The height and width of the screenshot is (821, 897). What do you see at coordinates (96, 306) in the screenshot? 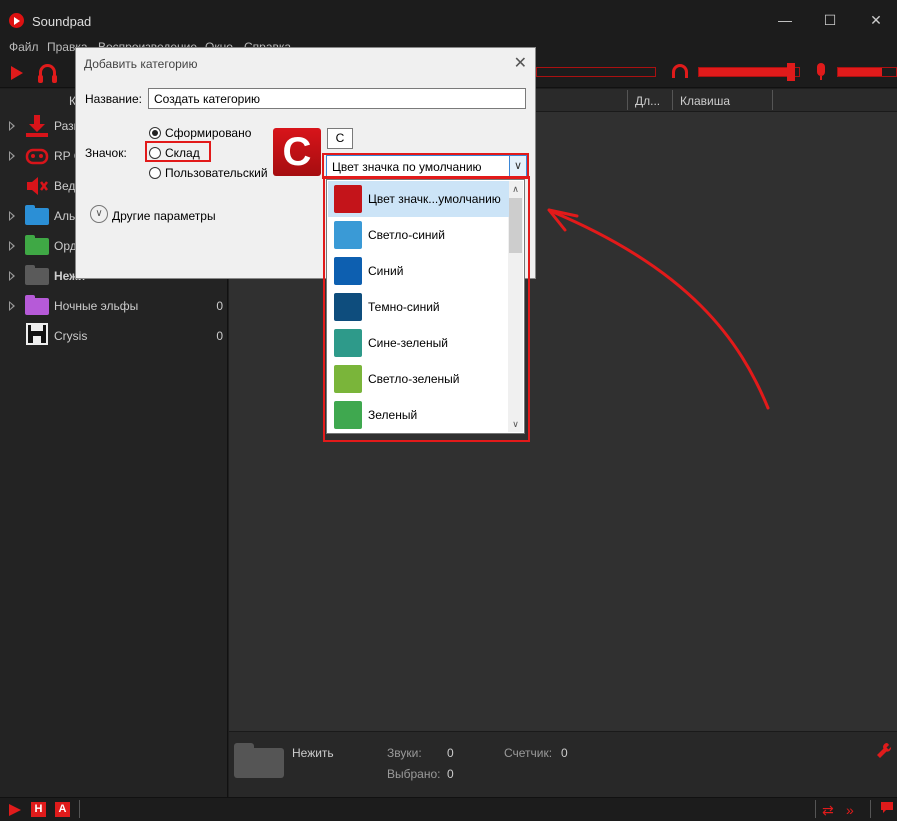
I see `category-label: Ночные эльфы` at bounding box center [96, 306].